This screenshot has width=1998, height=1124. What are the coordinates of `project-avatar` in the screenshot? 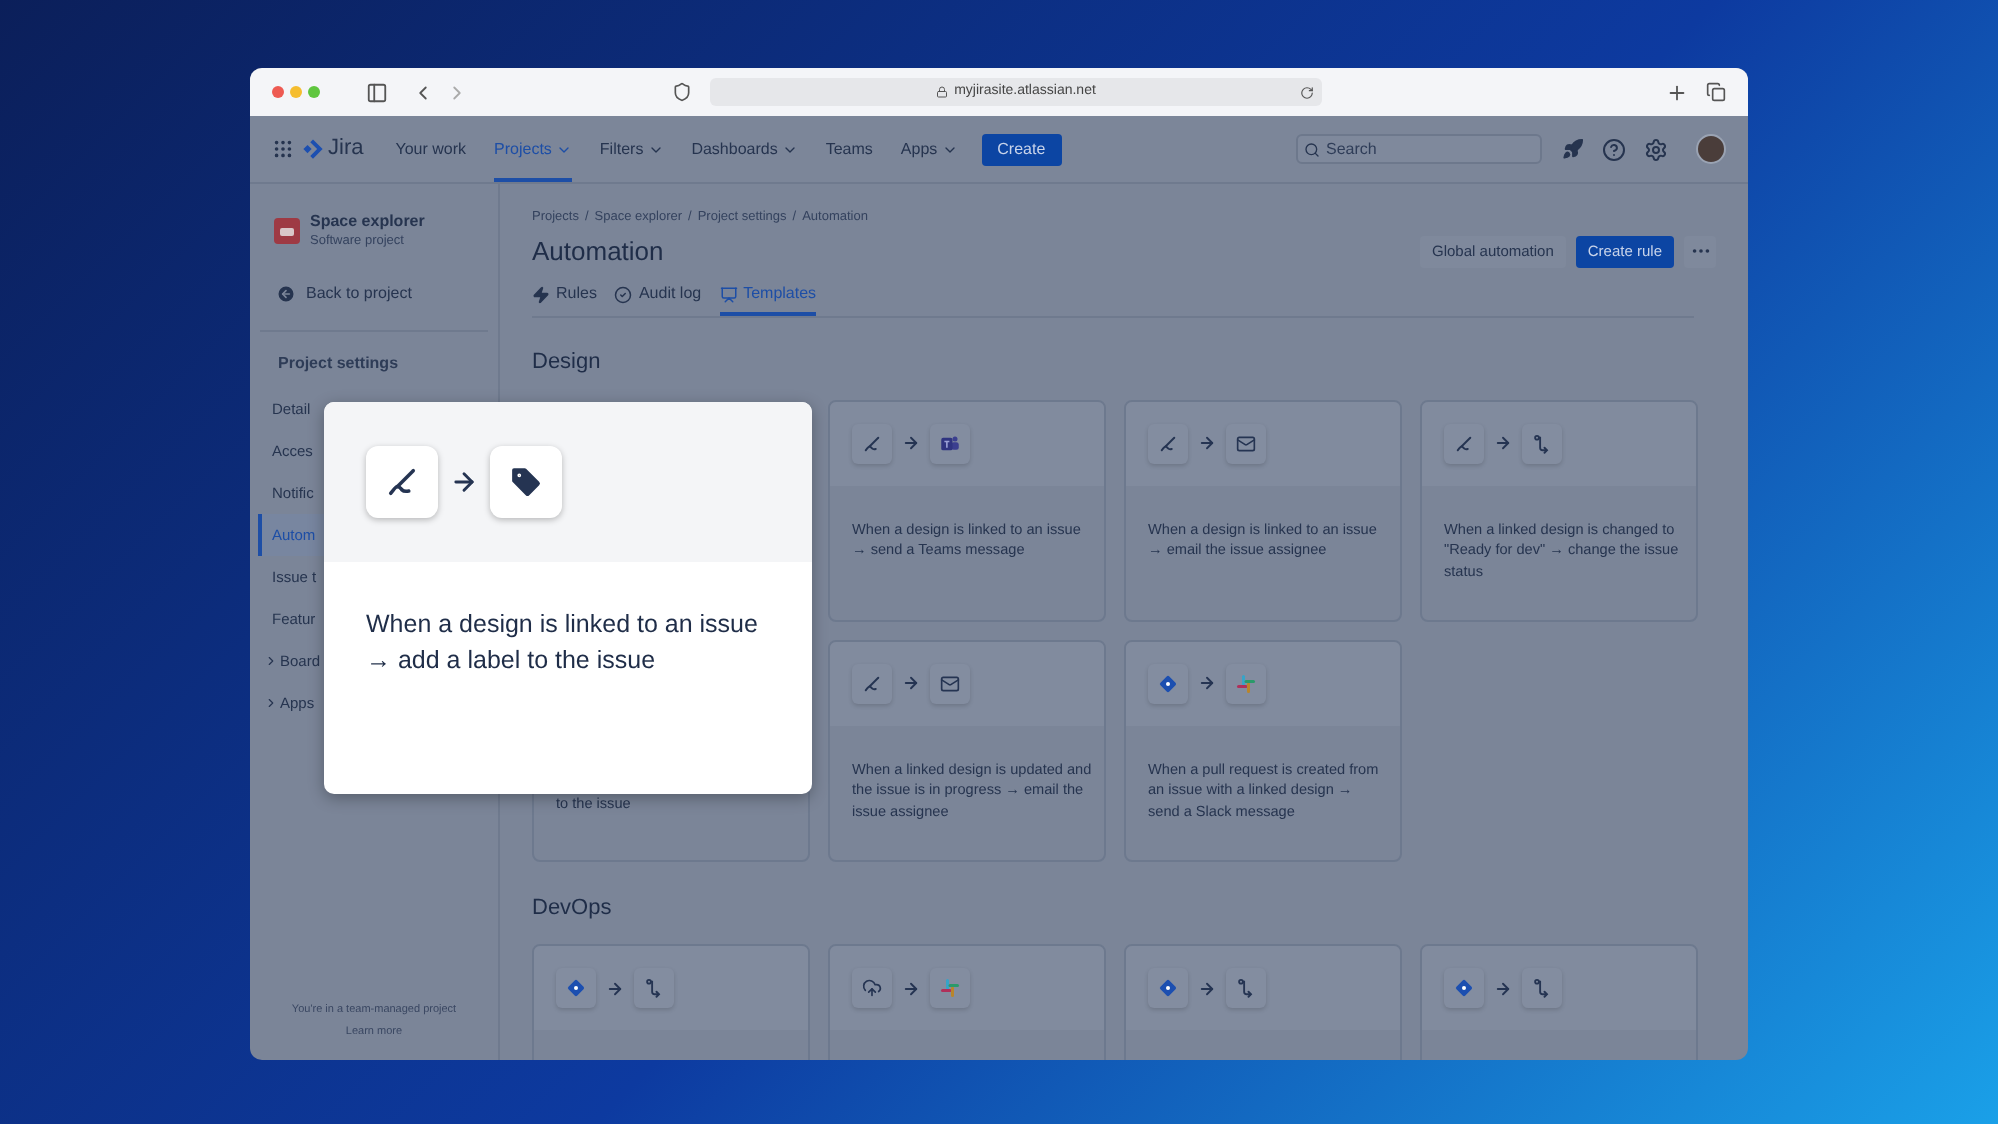 It's located at (287, 231).